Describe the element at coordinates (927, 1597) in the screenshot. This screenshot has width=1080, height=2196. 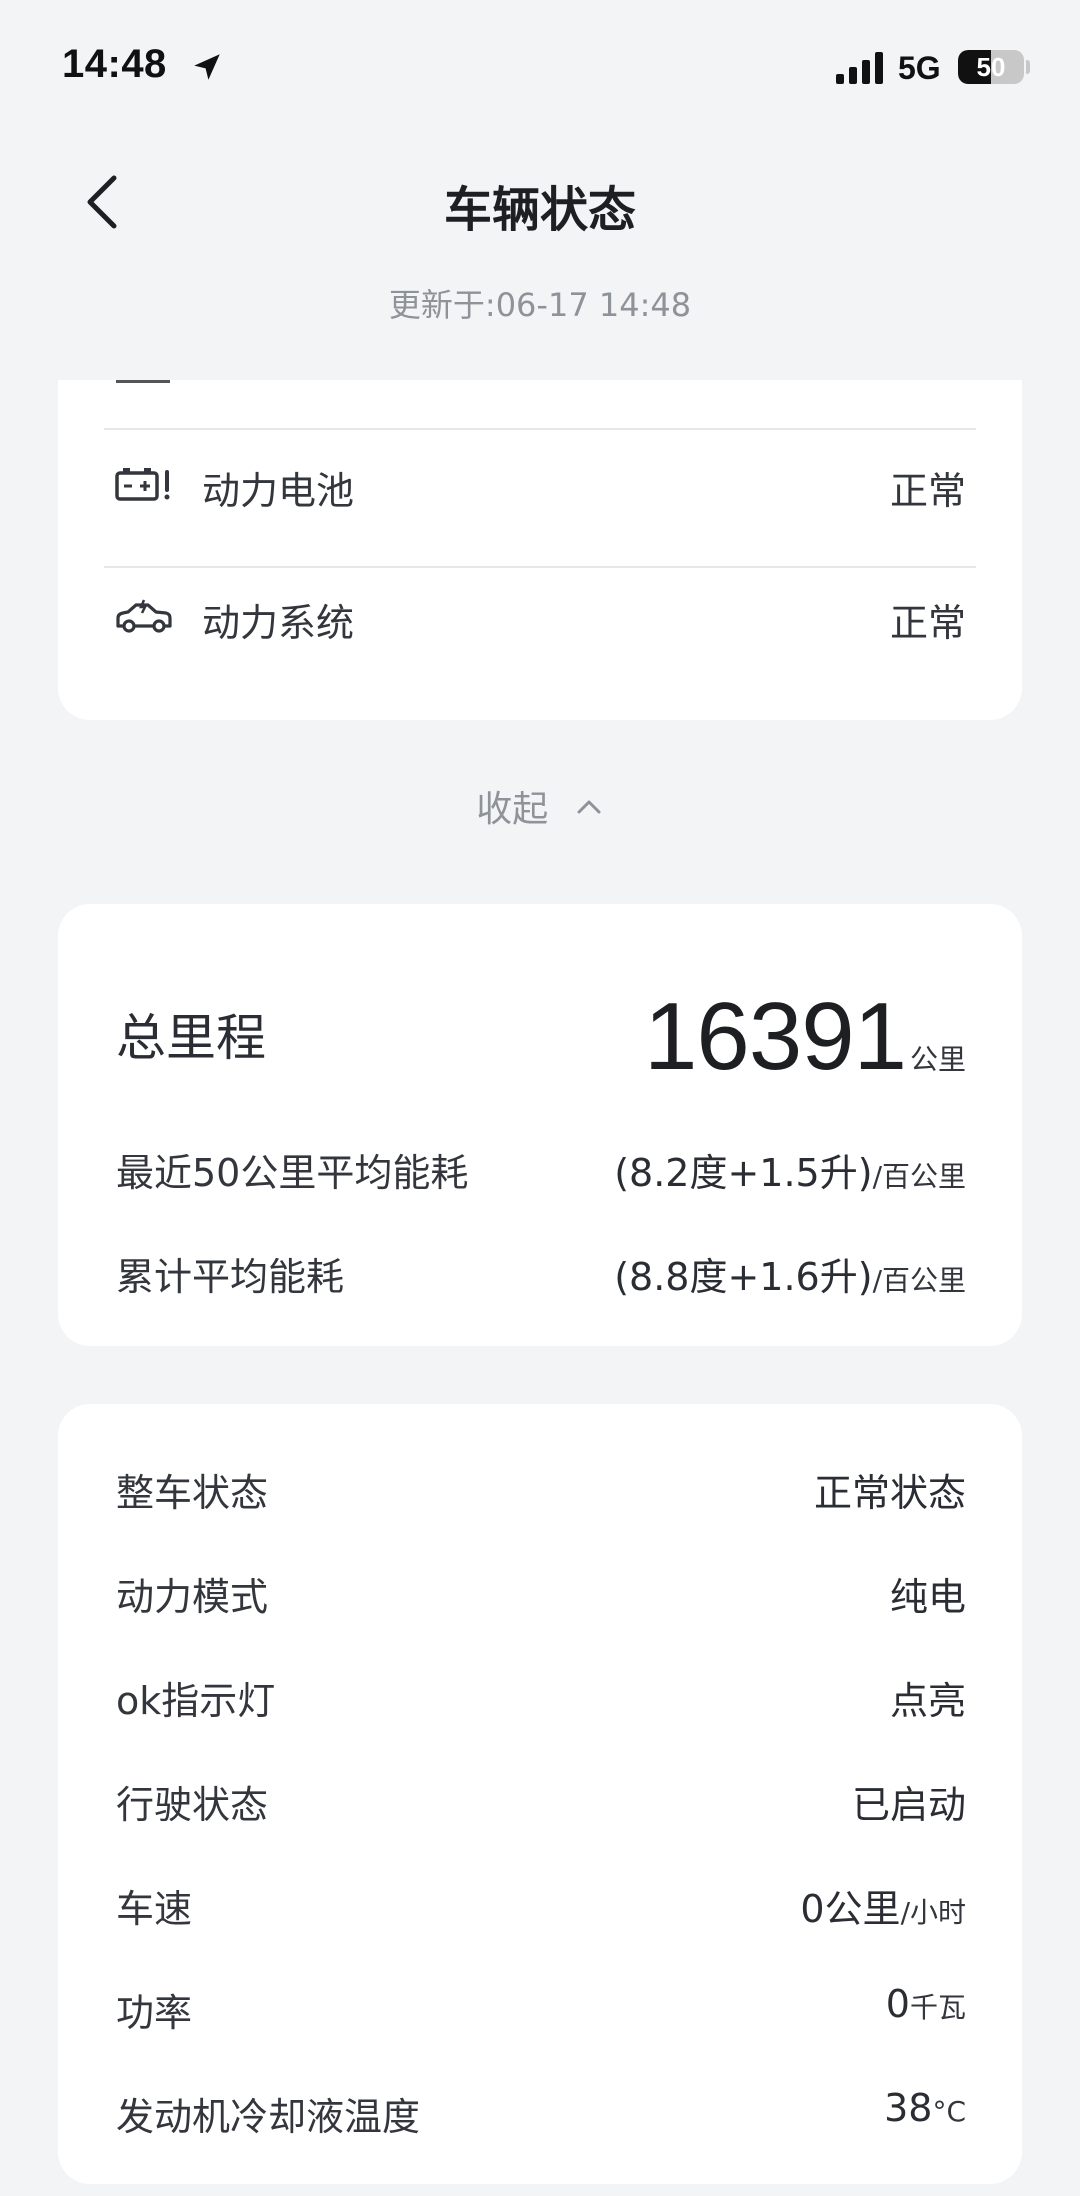
I see `status-value: 纯电` at that location.